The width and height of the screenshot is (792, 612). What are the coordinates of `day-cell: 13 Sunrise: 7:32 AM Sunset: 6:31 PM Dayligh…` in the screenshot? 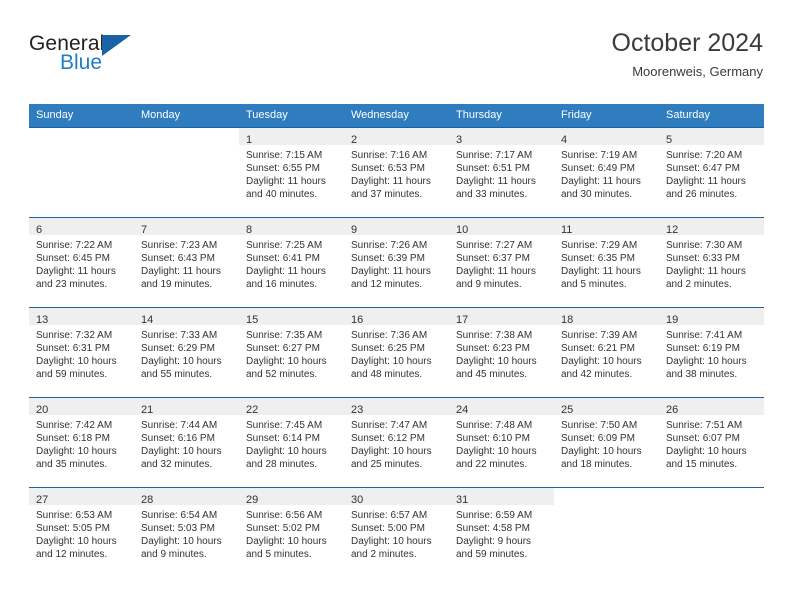 It's located at (81, 352).